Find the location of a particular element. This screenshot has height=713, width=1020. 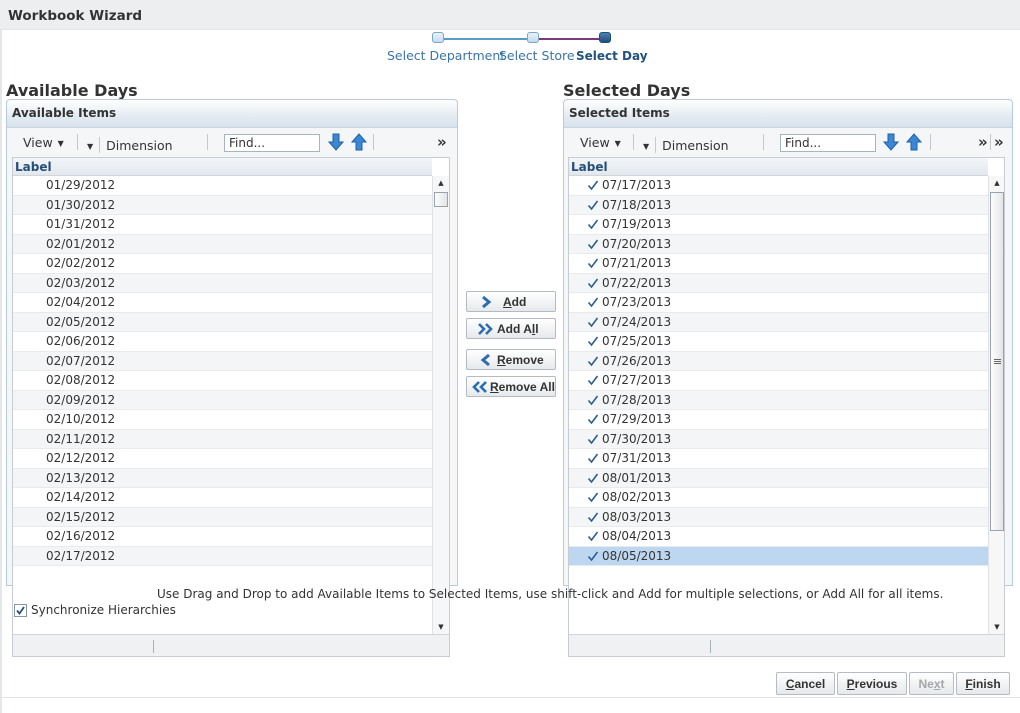

list-item: 02/05/2012 is located at coordinates (222, 322).